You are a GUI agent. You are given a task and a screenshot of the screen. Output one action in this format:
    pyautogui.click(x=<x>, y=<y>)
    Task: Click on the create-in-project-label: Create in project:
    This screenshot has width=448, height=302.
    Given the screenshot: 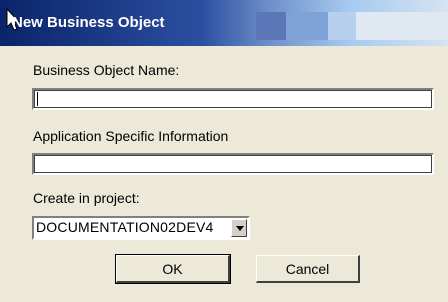 What is the action you would take?
    pyautogui.click(x=86, y=198)
    